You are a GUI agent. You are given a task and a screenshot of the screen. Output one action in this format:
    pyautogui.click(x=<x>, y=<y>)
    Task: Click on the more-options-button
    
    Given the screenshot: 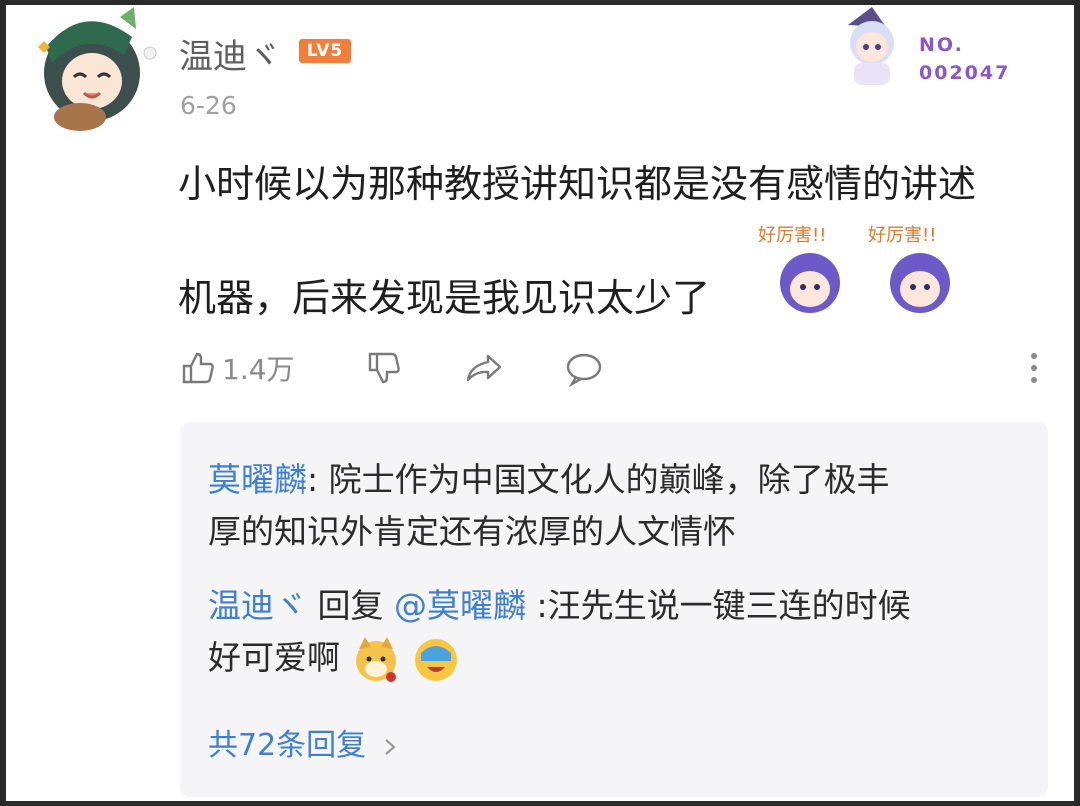 What is the action you would take?
    pyautogui.click(x=1034, y=368)
    